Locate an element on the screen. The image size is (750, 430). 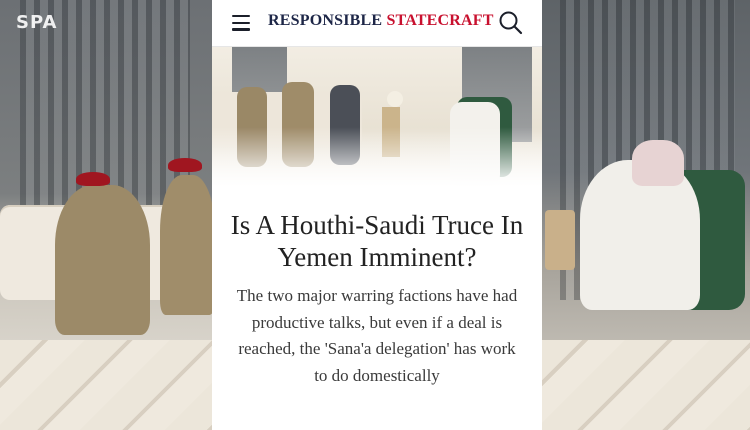
side-table is located at coordinates (560, 240).